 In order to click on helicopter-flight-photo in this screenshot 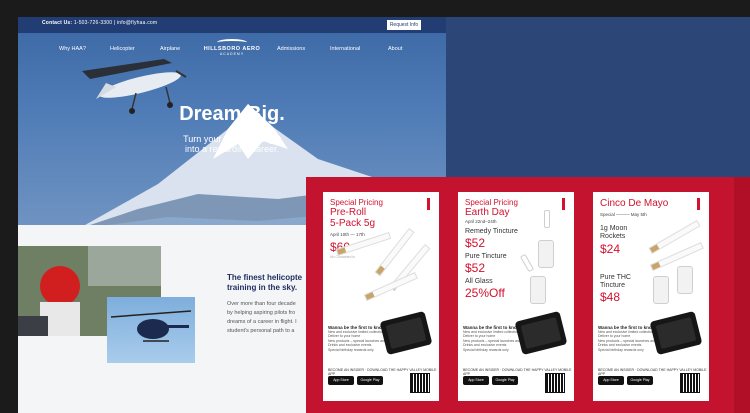, I will do `click(151, 330)`.